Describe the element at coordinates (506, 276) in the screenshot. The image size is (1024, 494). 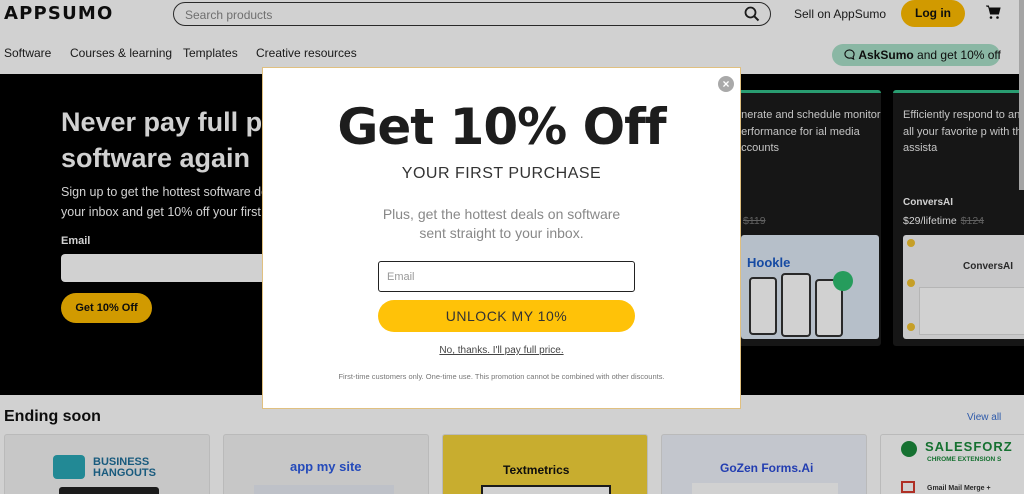
I see `popup-email-input: Email` at that location.